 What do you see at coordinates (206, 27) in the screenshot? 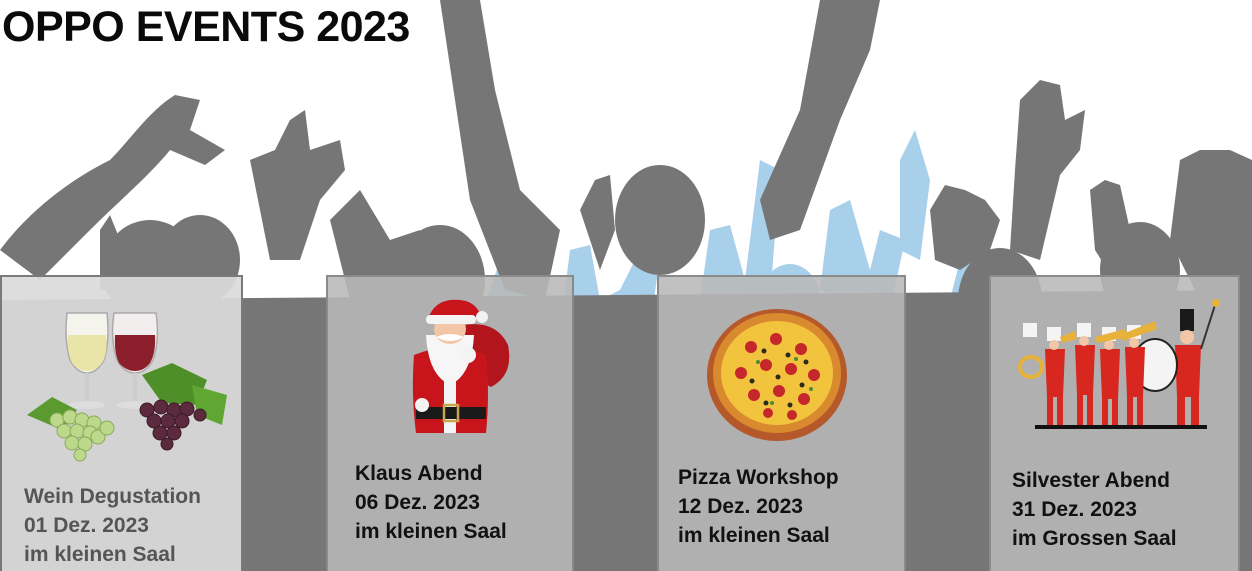
I see `page-title: OPPO EVENTS 2023` at bounding box center [206, 27].